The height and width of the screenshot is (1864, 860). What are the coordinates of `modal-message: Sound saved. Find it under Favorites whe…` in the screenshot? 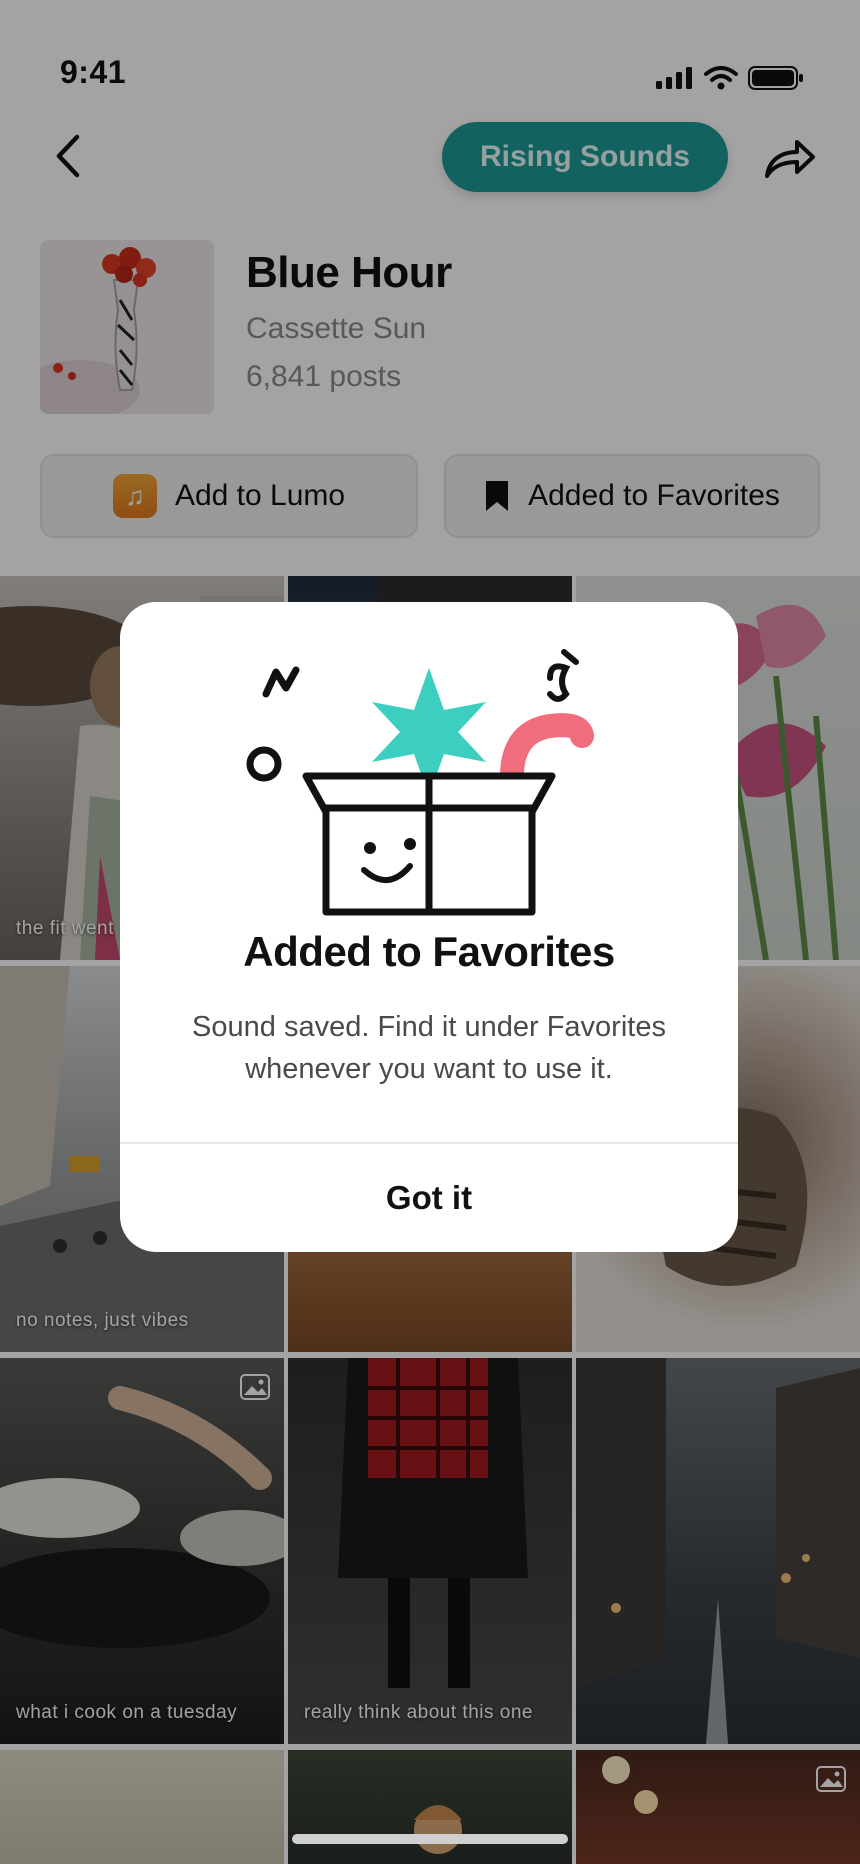 It's located at (429, 1048).